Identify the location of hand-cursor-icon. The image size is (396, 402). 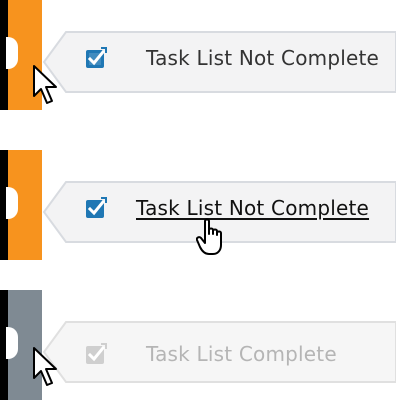
(209, 236).